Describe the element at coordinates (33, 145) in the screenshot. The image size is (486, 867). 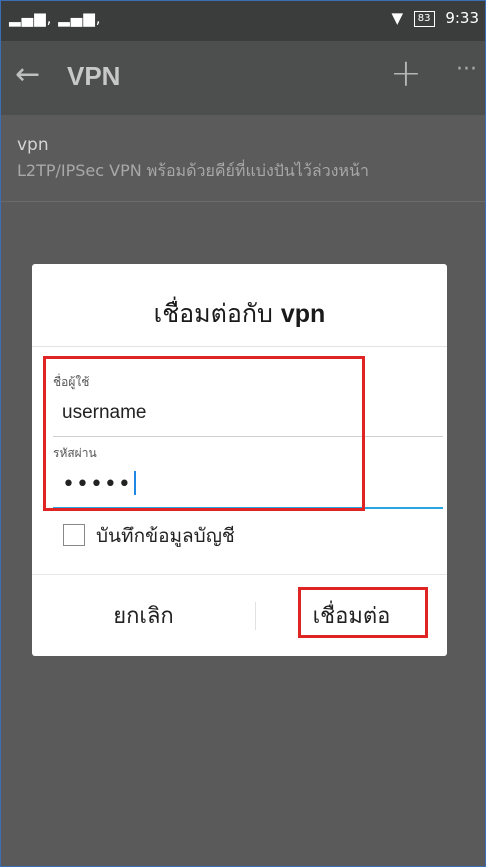
I see `vpn-name: vpn` at that location.